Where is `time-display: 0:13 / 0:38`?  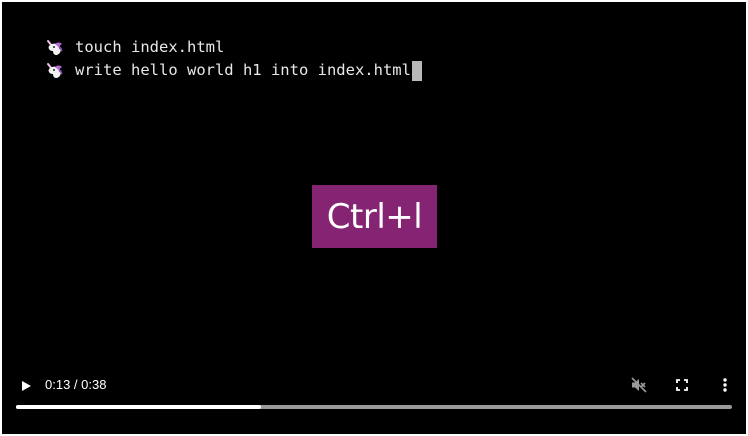 time-display: 0:13 / 0:38 is located at coordinates (76, 384).